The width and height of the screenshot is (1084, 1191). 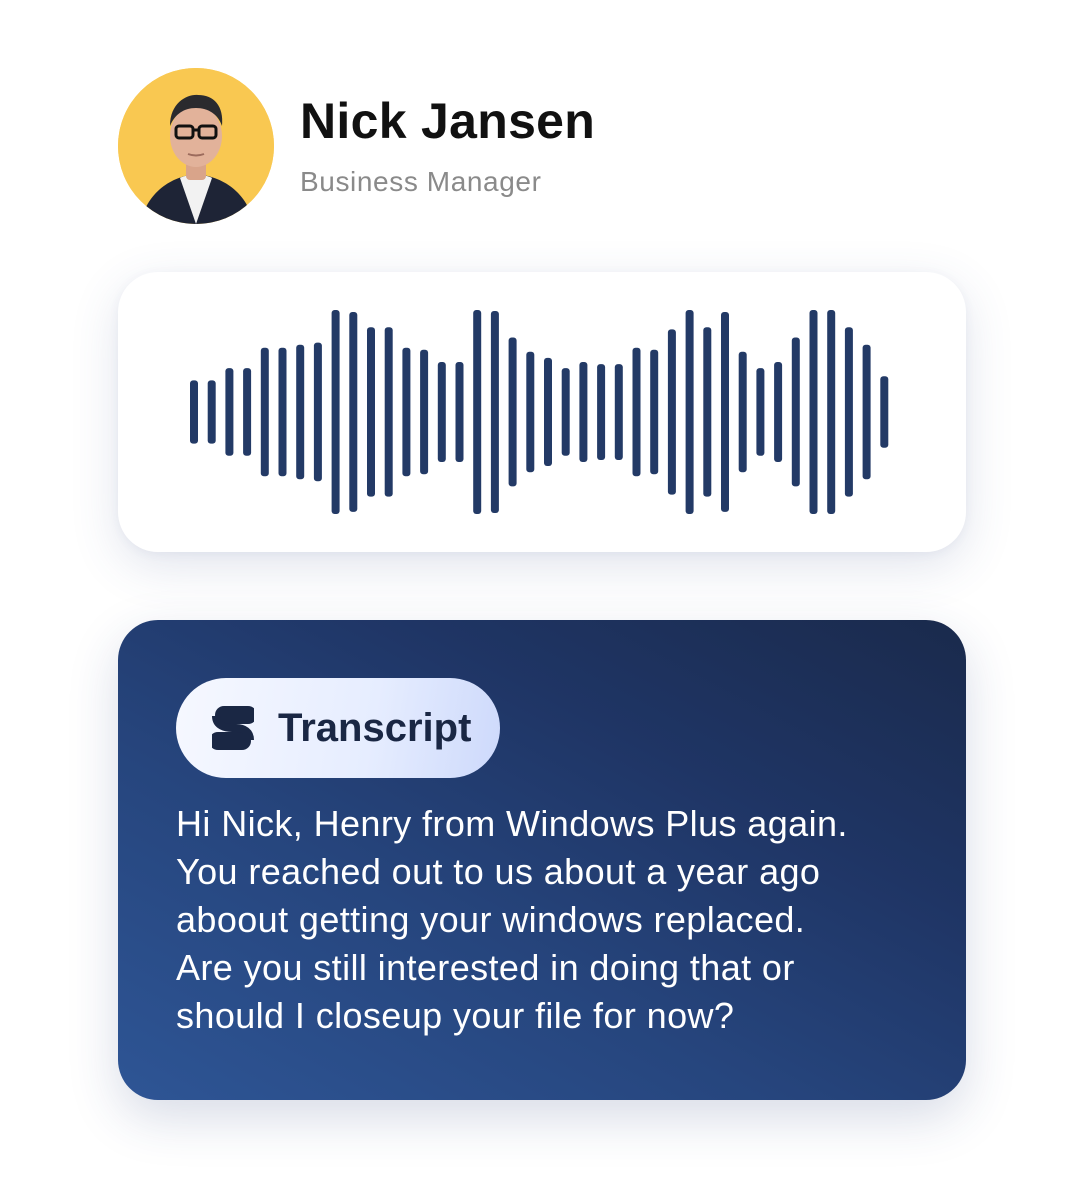 What do you see at coordinates (498, 871) in the screenshot?
I see `transcript-line: You reached out to us about a year ago` at bounding box center [498, 871].